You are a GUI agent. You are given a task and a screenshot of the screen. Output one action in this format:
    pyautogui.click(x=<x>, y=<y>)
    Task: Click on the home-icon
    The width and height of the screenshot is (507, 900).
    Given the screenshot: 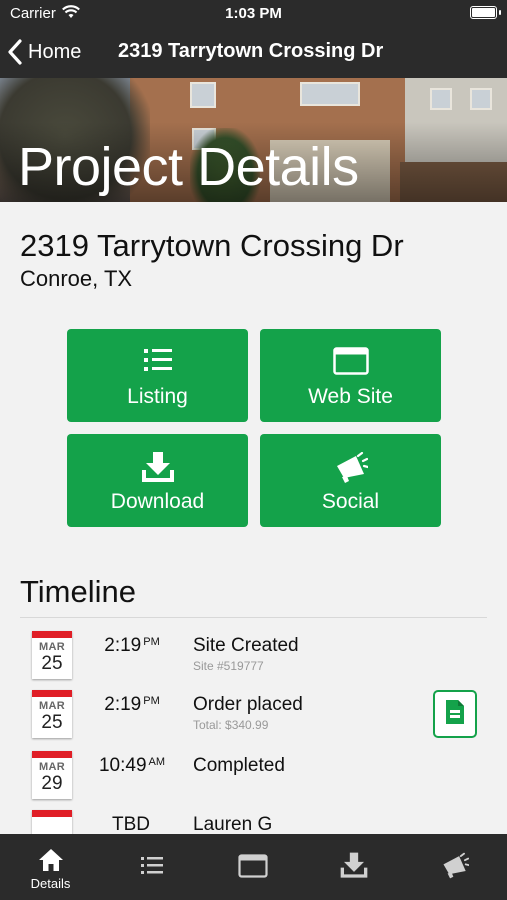 What is the action you would take?
    pyautogui.click(x=50, y=860)
    